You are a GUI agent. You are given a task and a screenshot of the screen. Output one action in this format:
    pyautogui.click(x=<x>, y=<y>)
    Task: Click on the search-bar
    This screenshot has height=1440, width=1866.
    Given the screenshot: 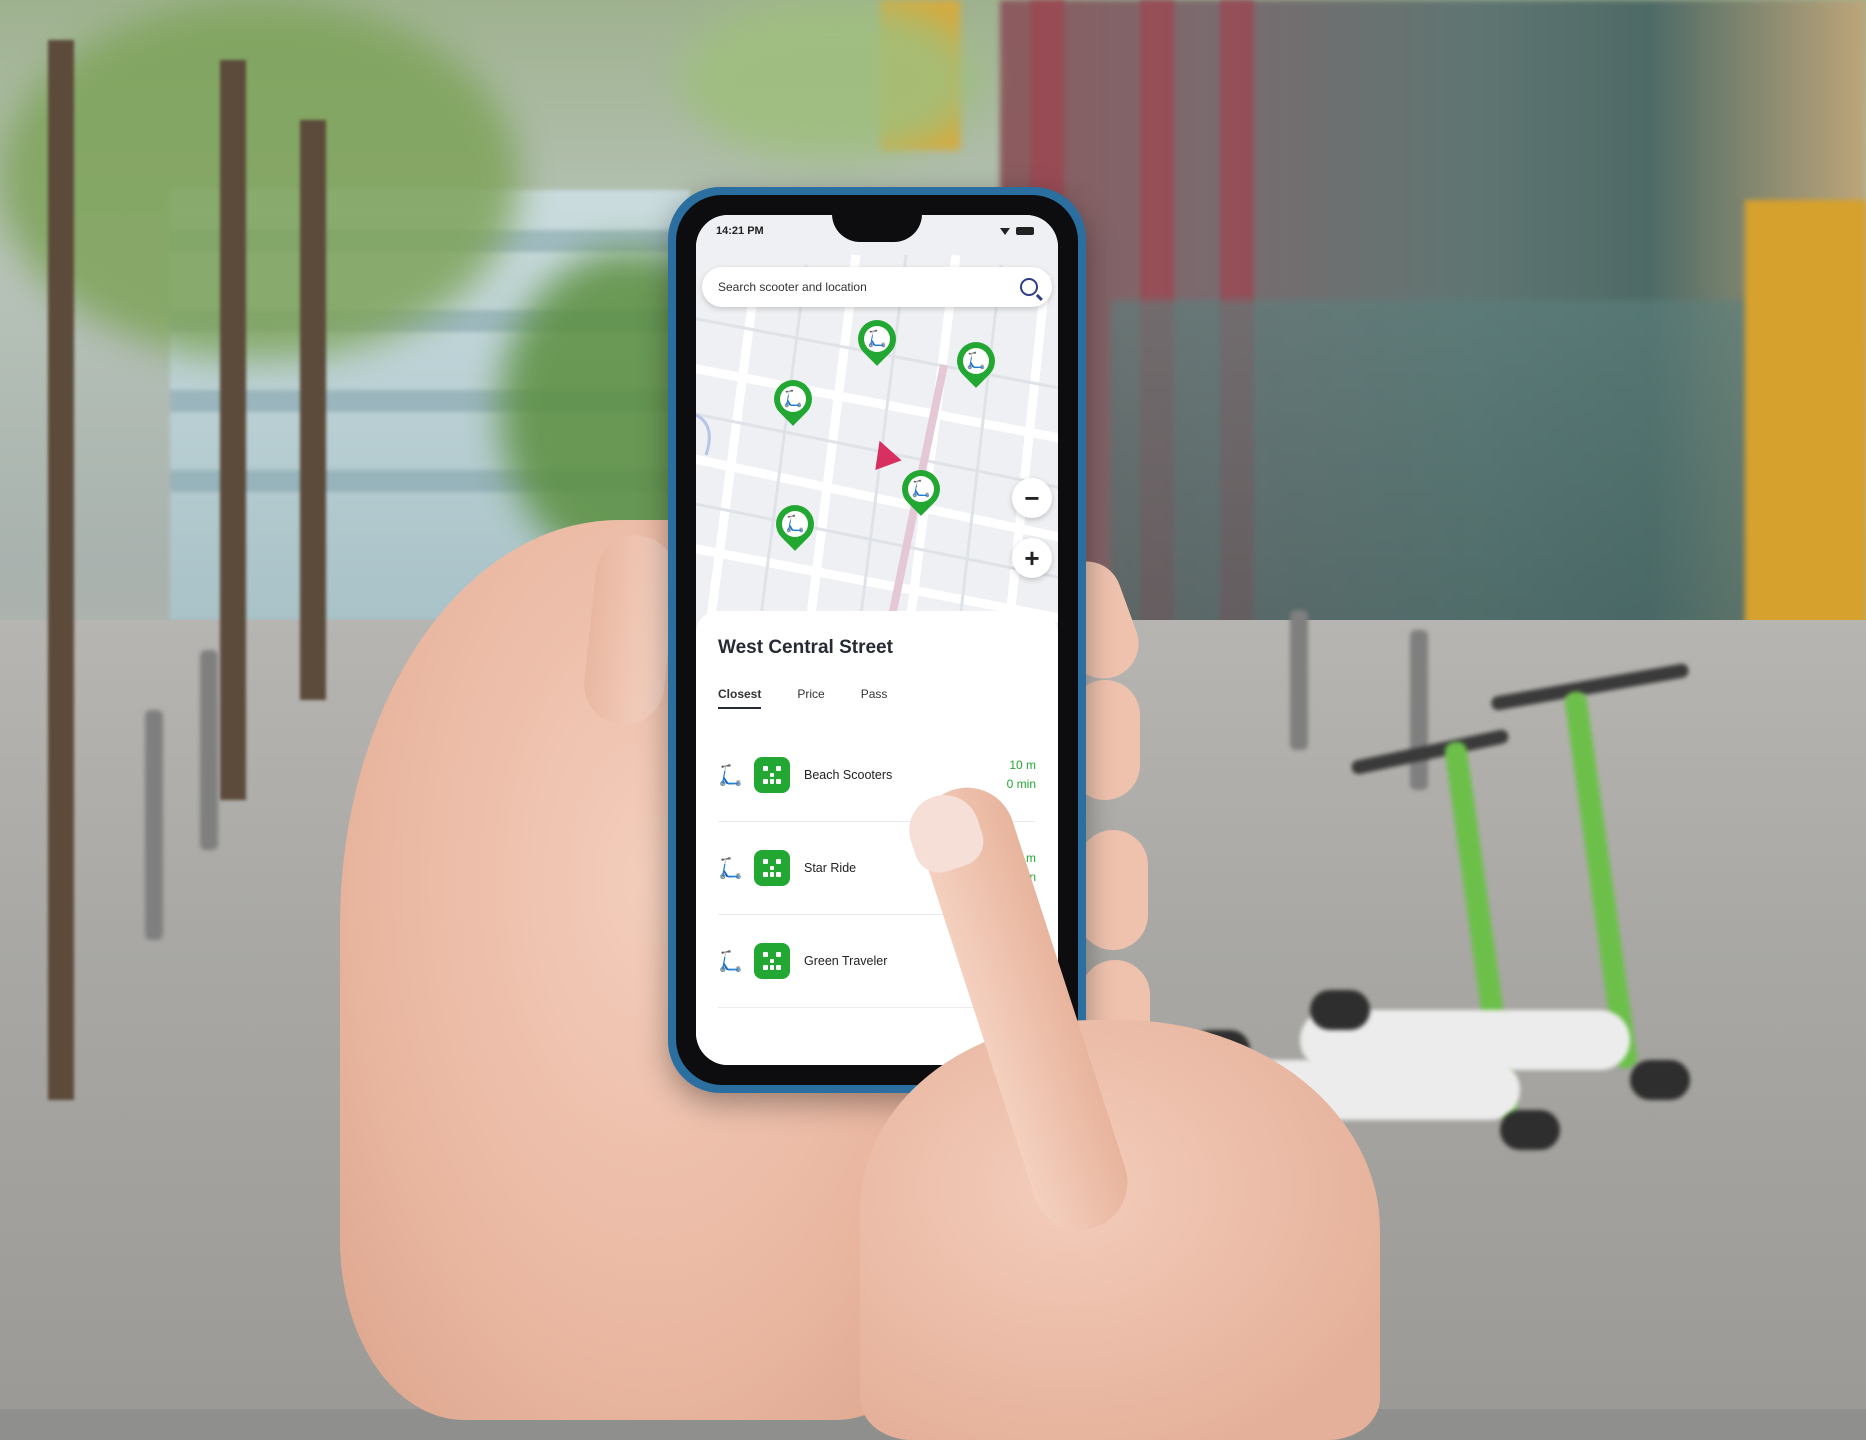 What is the action you would take?
    pyautogui.click(x=877, y=287)
    